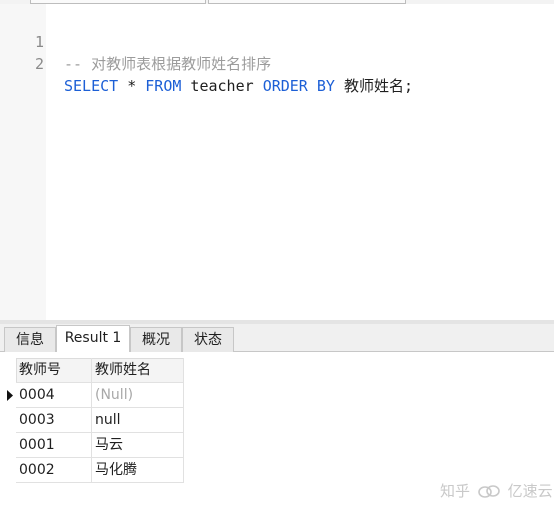 This screenshot has height=512, width=554. What do you see at coordinates (54, 445) in the screenshot?
I see `cell-teacher-id: 0001` at bounding box center [54, 445].